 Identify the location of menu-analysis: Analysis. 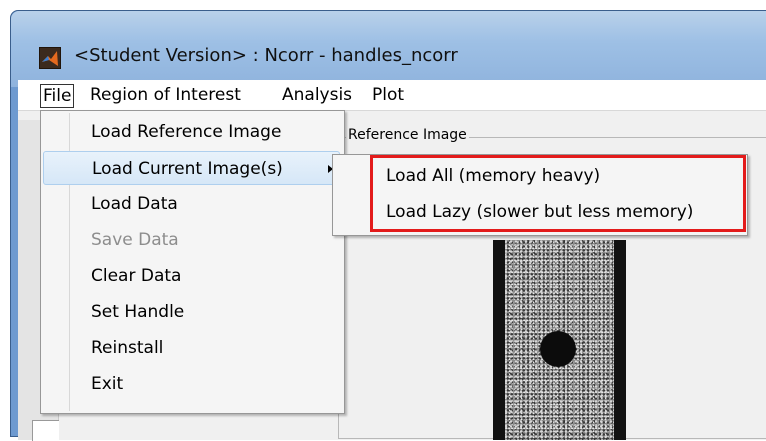
(317, 95).